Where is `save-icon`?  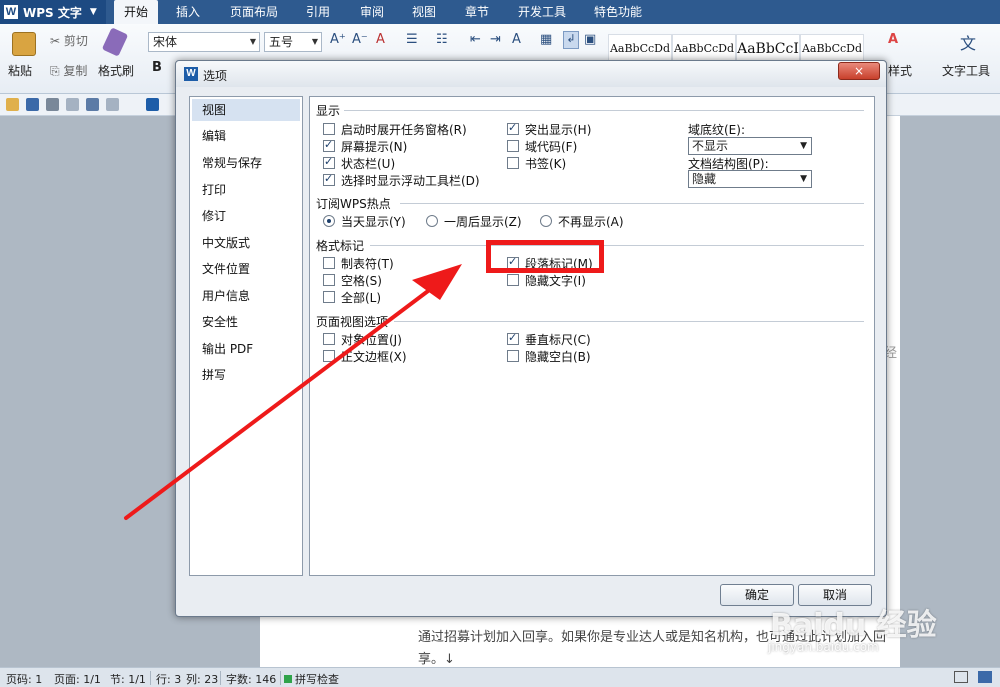
save-icon is located at coordinates (32, 104).